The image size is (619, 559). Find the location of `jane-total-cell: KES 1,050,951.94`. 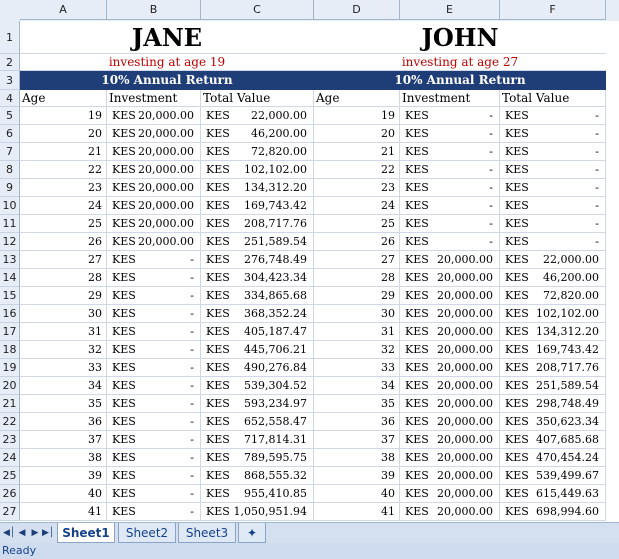

jane-total-cell: KES 1,050,951.94 is located at coordinates (257, 512).